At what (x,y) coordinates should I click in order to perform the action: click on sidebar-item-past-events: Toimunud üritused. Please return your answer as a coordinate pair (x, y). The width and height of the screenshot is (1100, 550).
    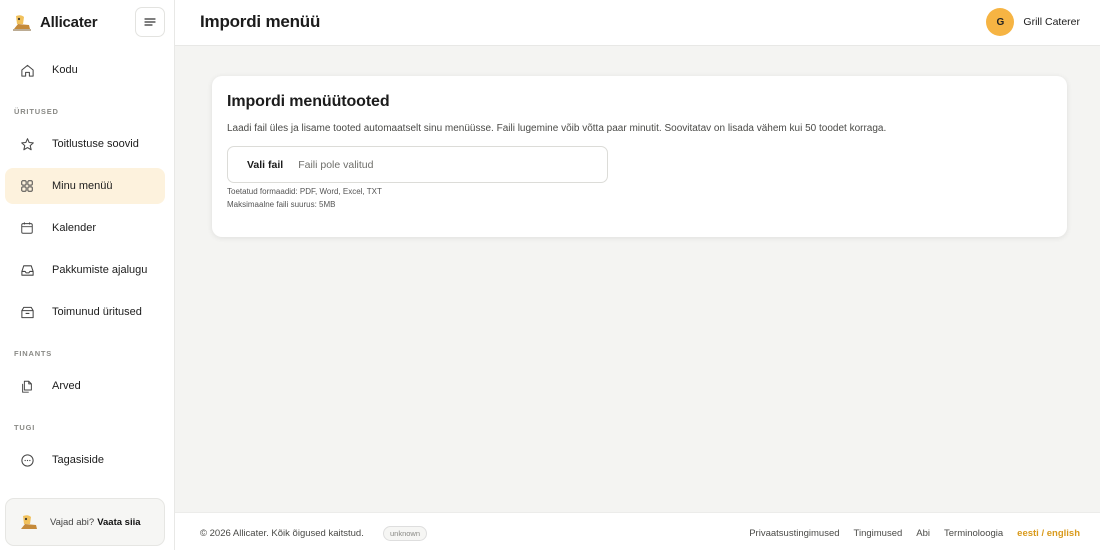
    Looking at the image, I should click on (85, 312).